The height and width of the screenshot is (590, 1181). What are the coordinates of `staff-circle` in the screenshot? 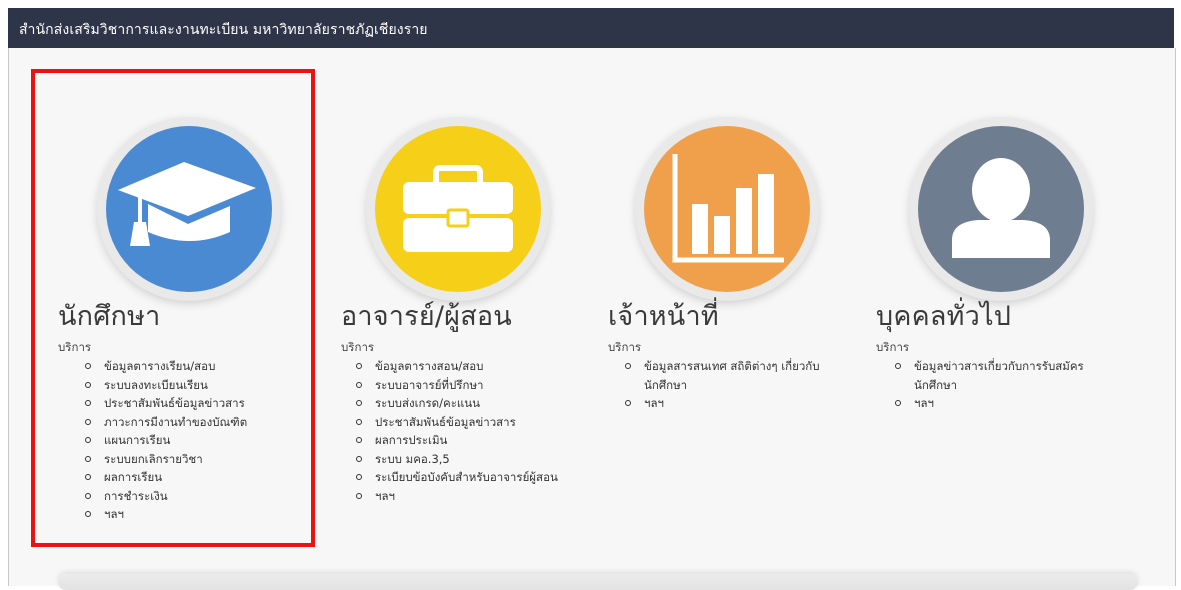 It's located at (727, 209).